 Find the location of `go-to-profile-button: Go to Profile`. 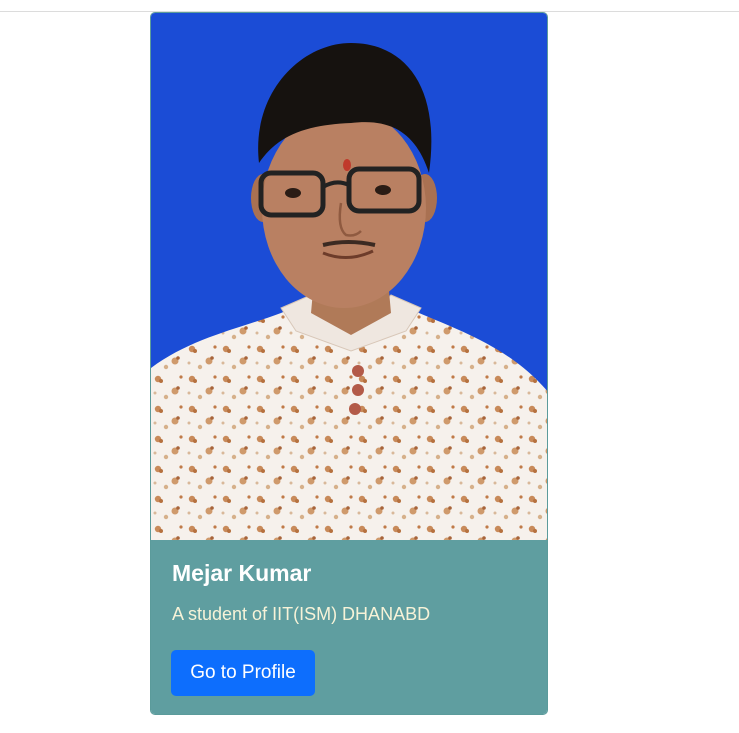

go-to-profile-button: Go to Profile is located at coordinates (243, 673).